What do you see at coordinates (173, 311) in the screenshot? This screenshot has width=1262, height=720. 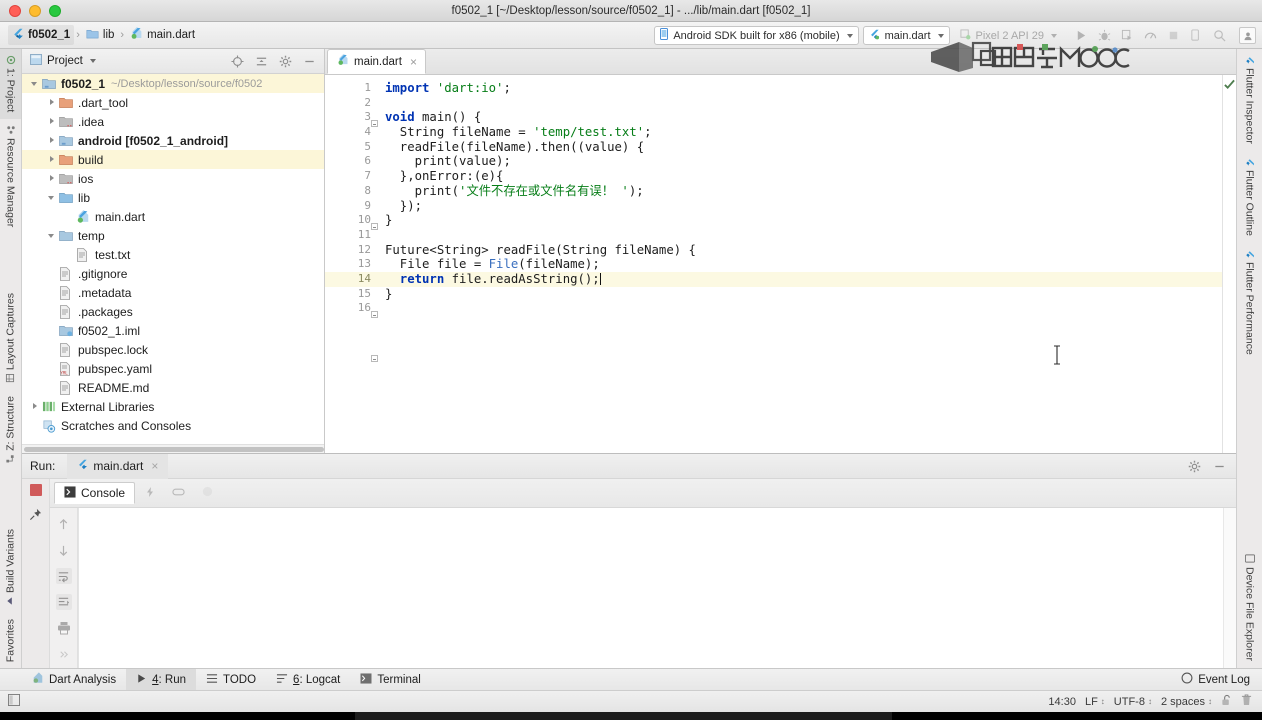 I see `tree-item-packages: .packages` at bounding box center [173, 311].